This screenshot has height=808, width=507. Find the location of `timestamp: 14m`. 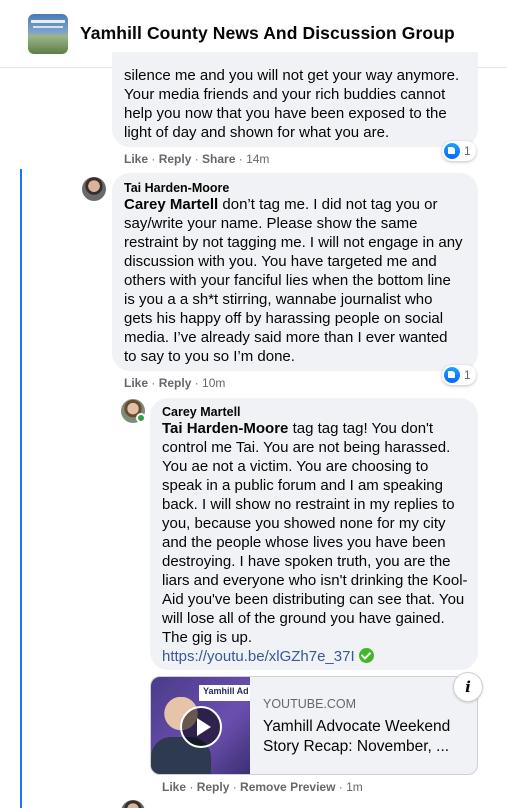

timestamp: 14m is located at coordinates (257, 159).